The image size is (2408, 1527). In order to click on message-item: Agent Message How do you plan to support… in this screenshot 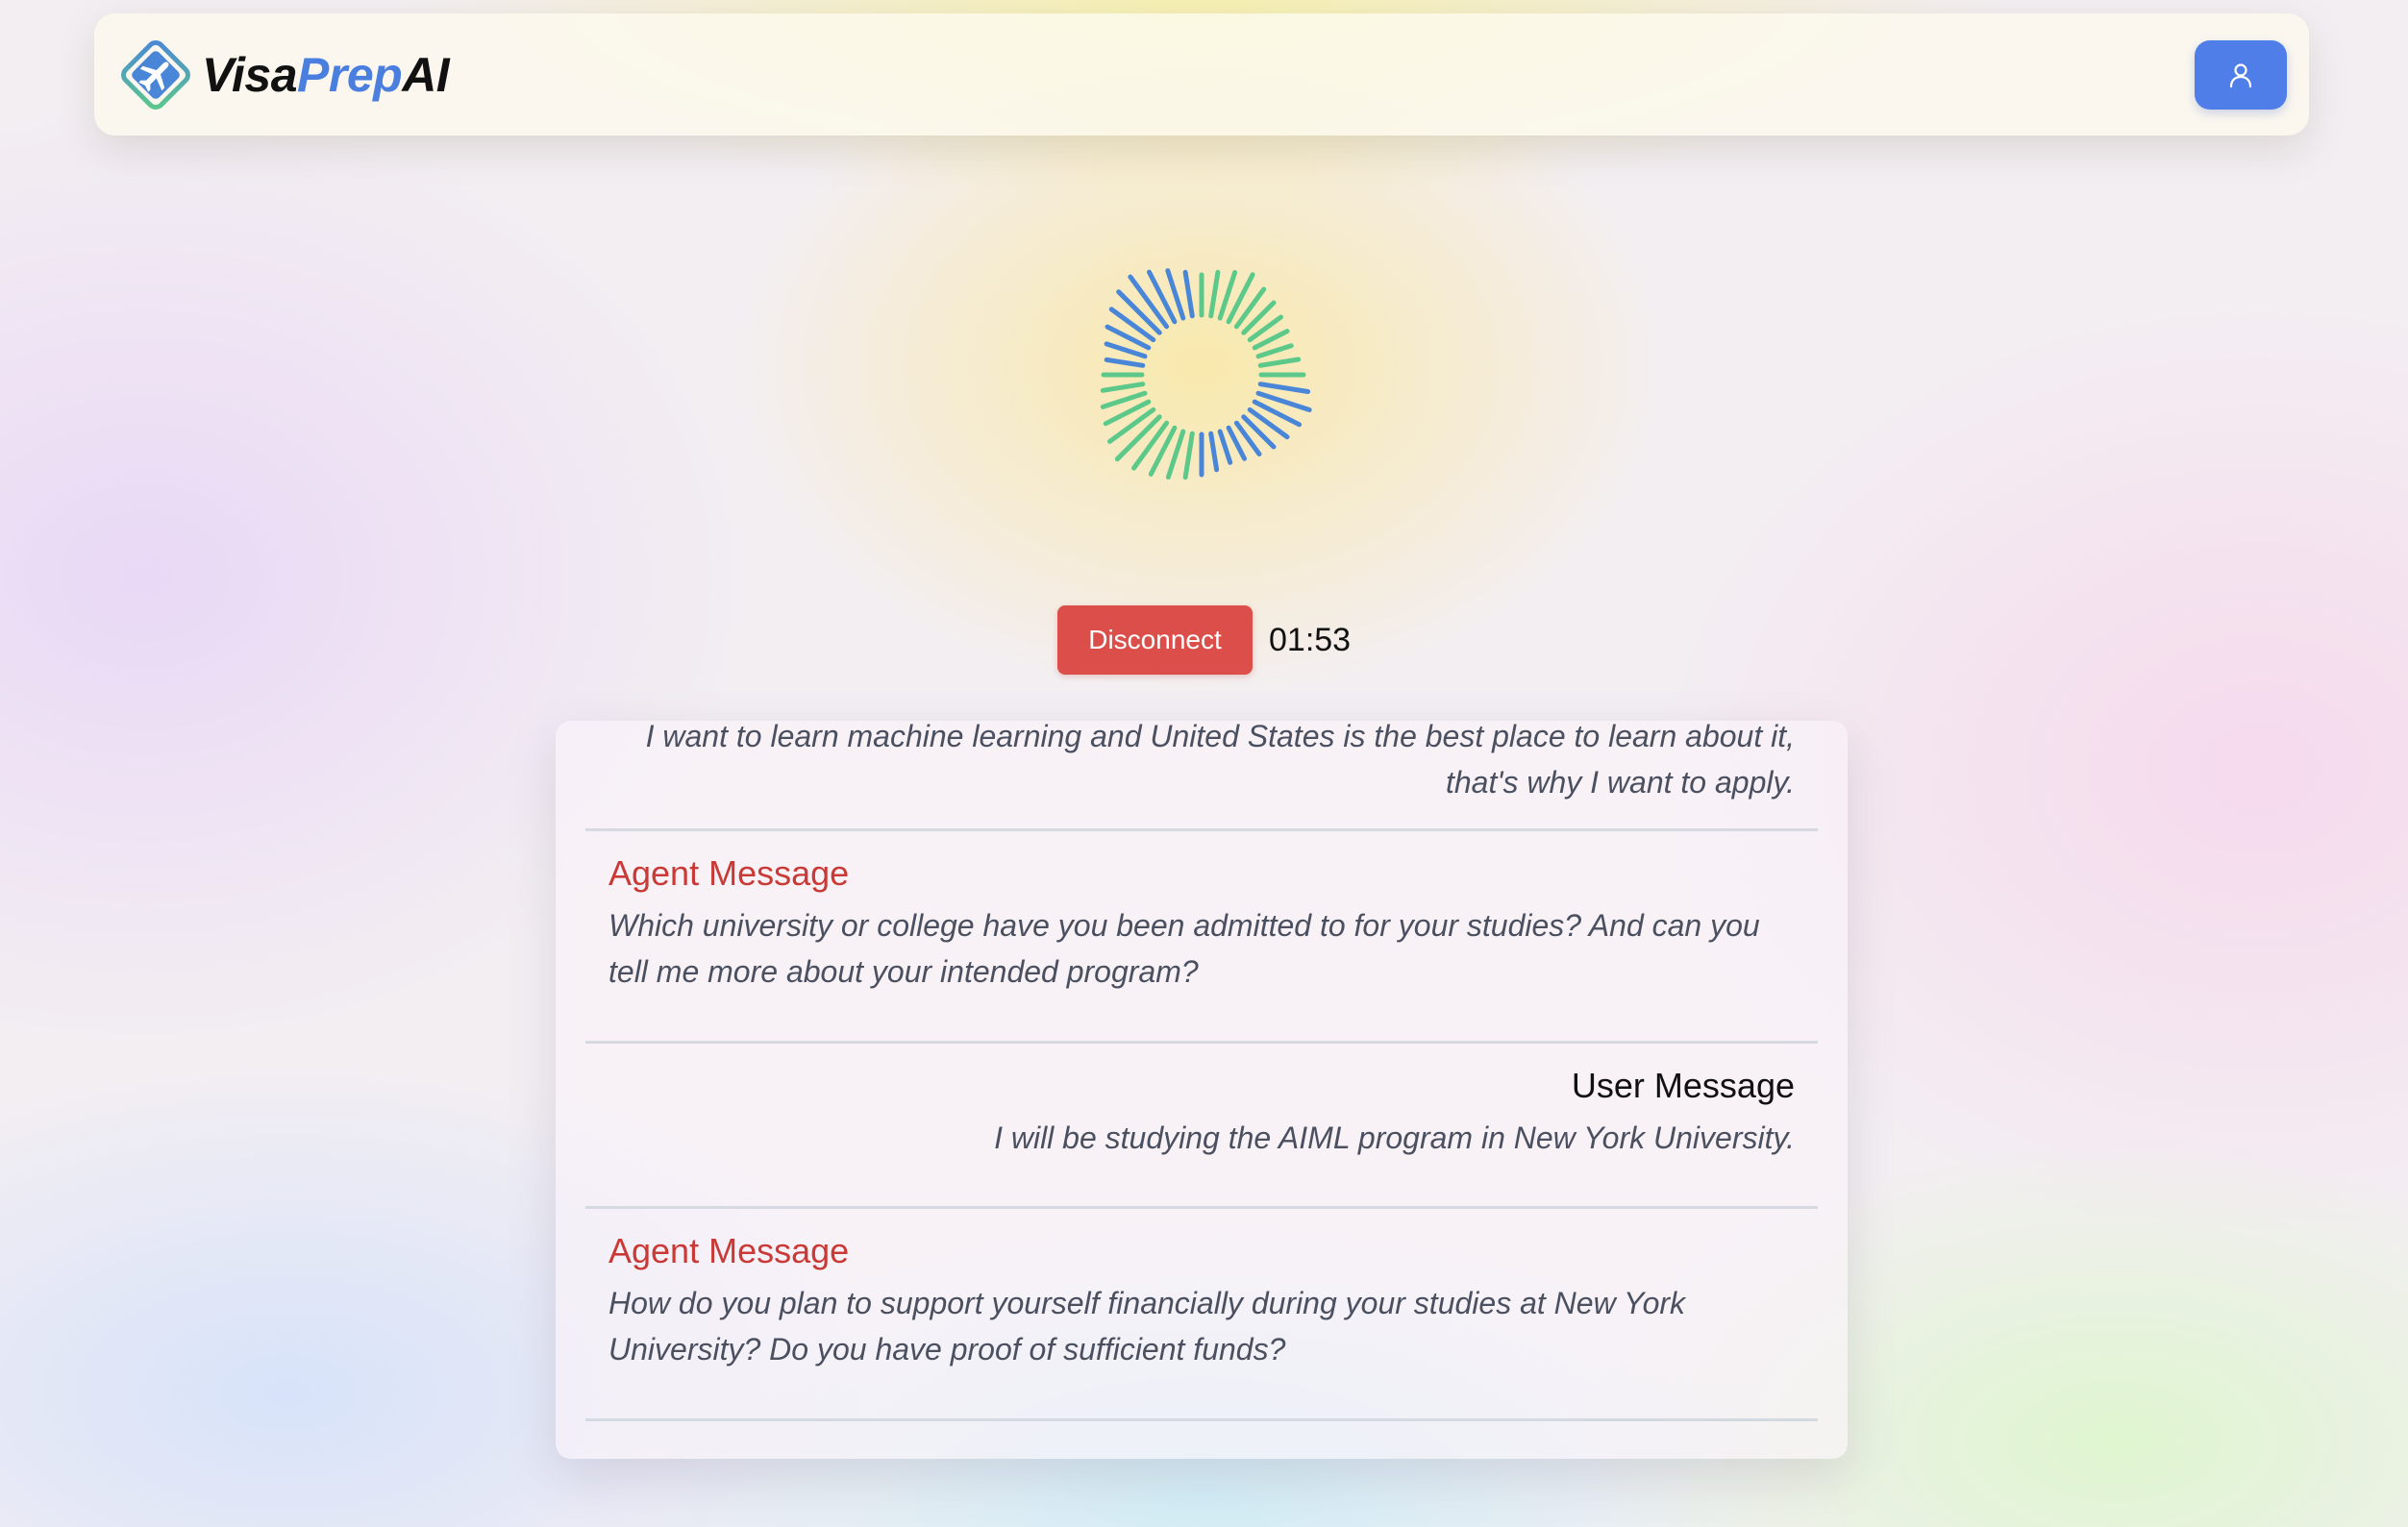, I will do `click(1201, 1315)`.